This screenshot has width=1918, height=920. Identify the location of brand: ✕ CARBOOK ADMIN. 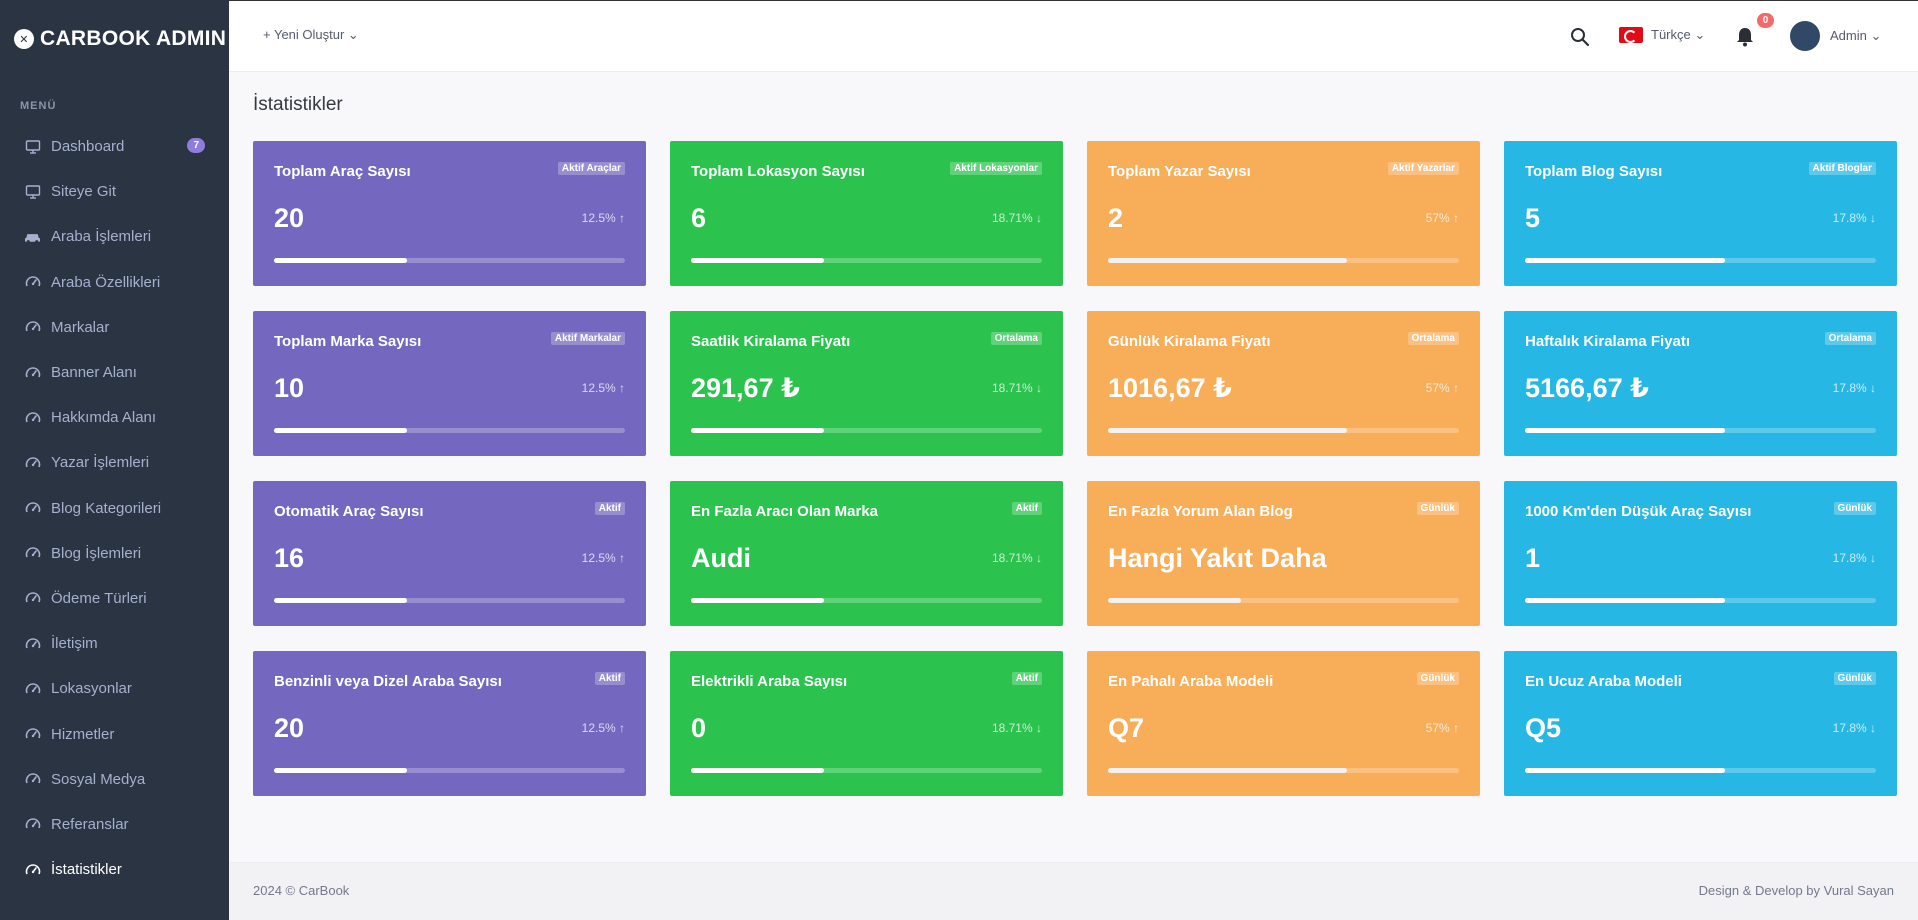
(114, 39).